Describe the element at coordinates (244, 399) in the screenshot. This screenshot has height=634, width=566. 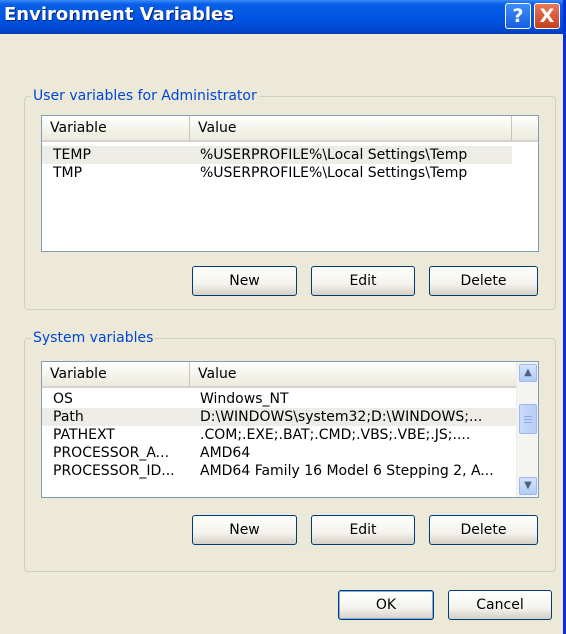
I see `variable-value: Windows_NT` at that location.